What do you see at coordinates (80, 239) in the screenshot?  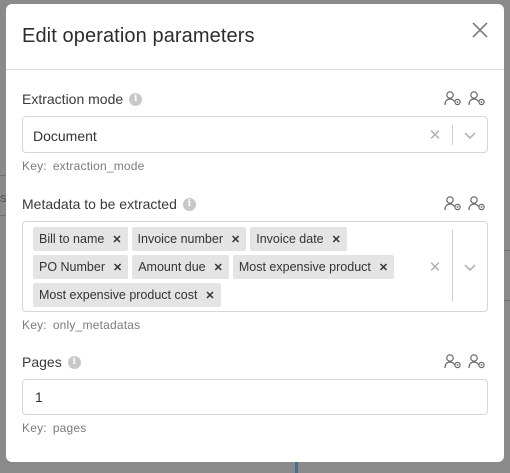 I see `metadata-tag: Bill to name ✕` at bounding box center [80, 239].